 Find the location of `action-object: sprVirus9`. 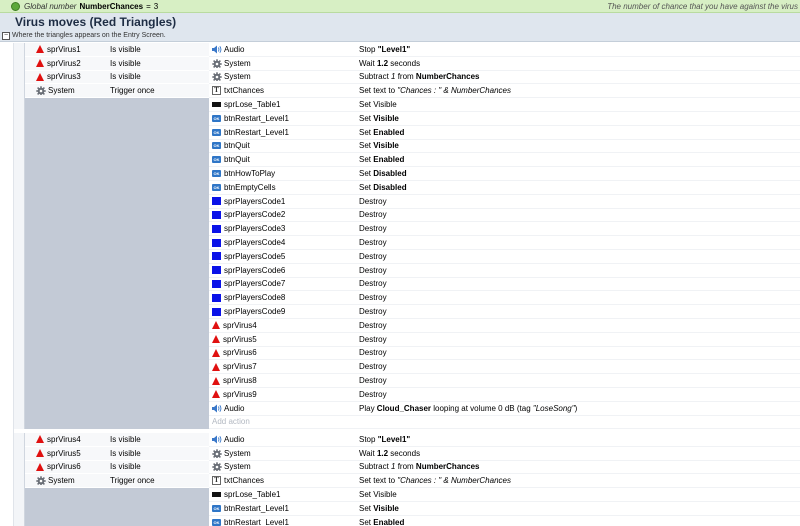

action-object: sprVirus9 is located at coordinates (284, 394).